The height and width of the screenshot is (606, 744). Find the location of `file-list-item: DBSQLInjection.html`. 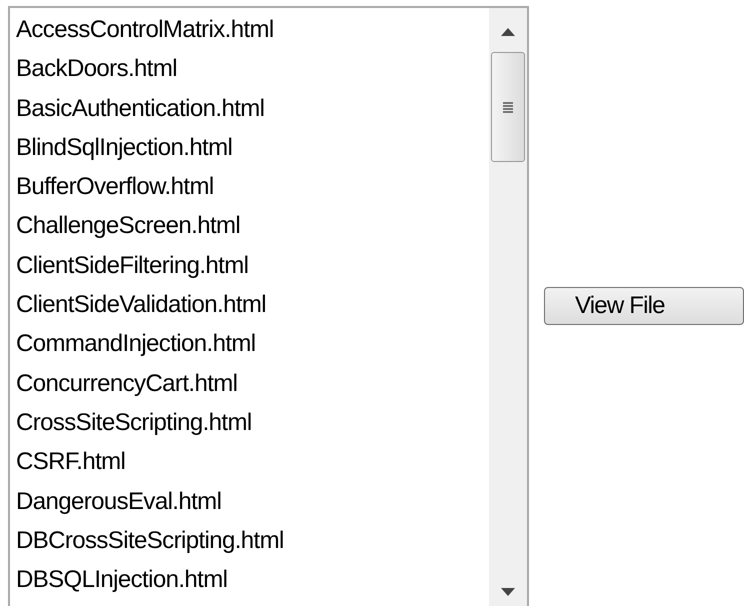

file-list-item: DBSQLInjection.html is located at coordinates (252, 580).